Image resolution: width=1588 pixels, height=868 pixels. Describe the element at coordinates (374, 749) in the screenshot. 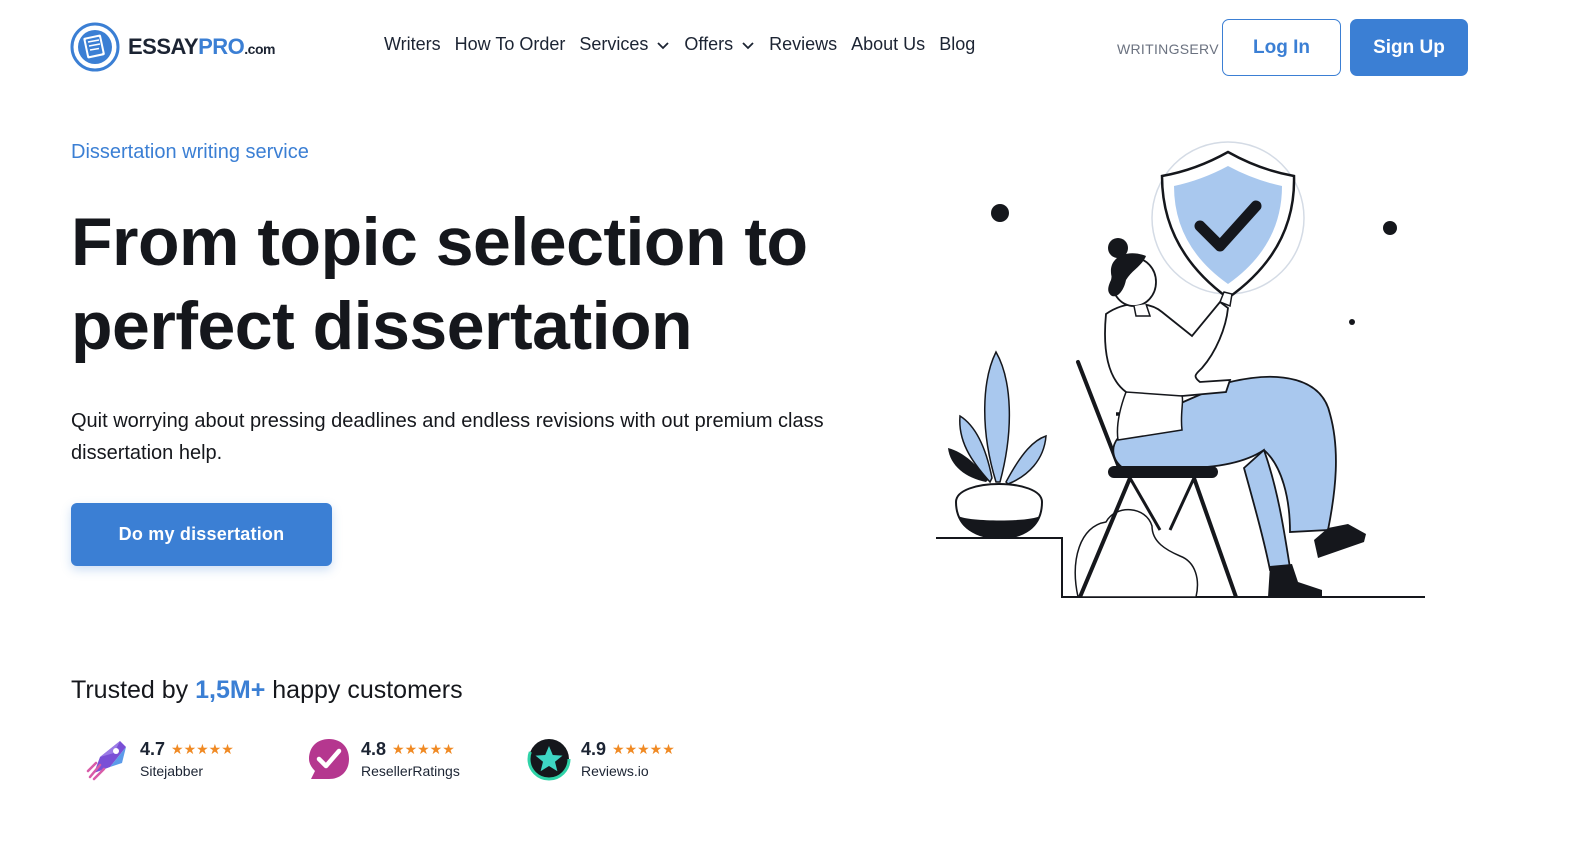

I see `rating-score: 4.8` at that location.